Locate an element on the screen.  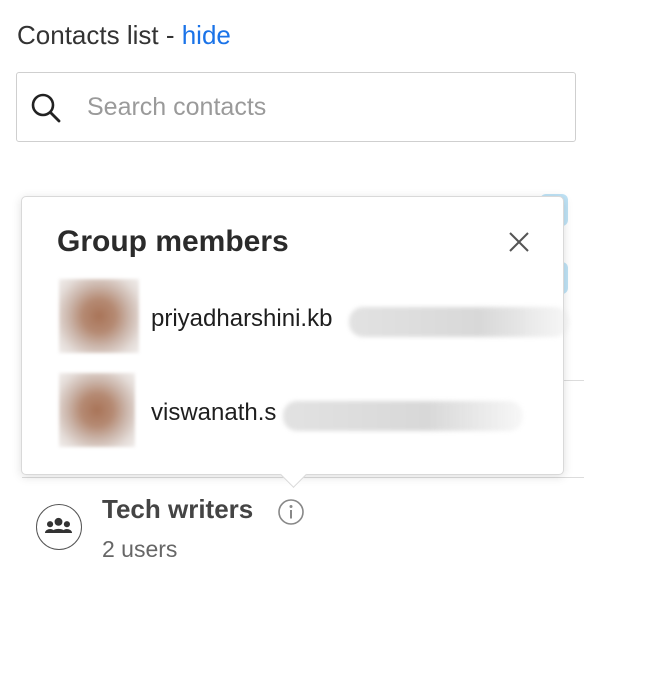
popup-arrow is located at coordinates (293, 474).